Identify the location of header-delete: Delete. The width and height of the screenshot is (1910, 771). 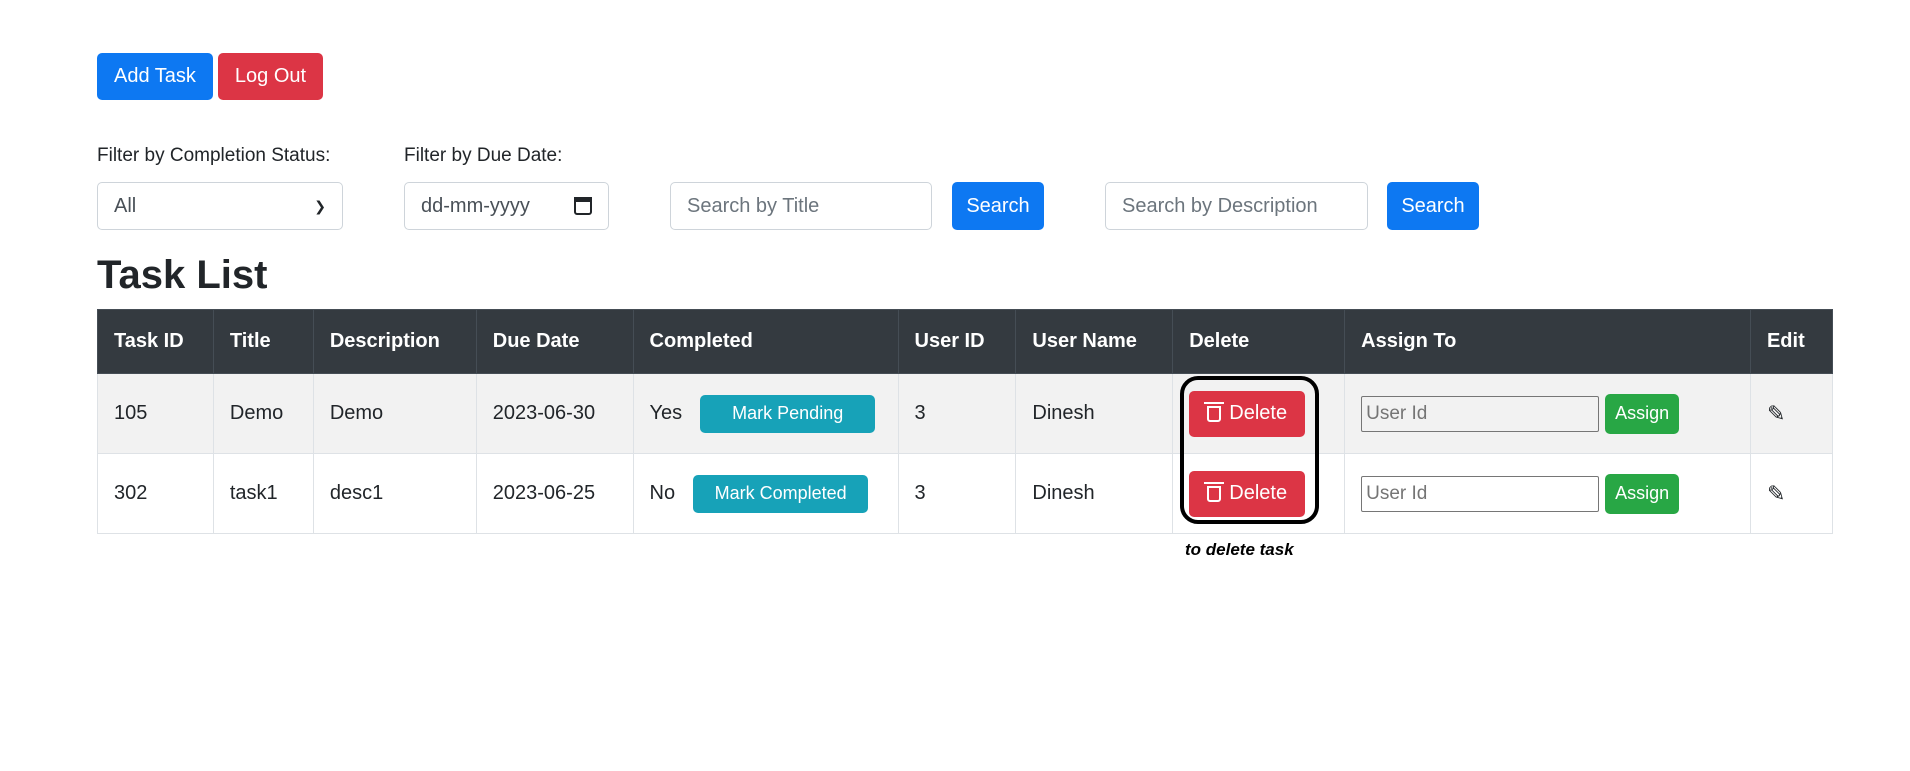
(1259, 341).